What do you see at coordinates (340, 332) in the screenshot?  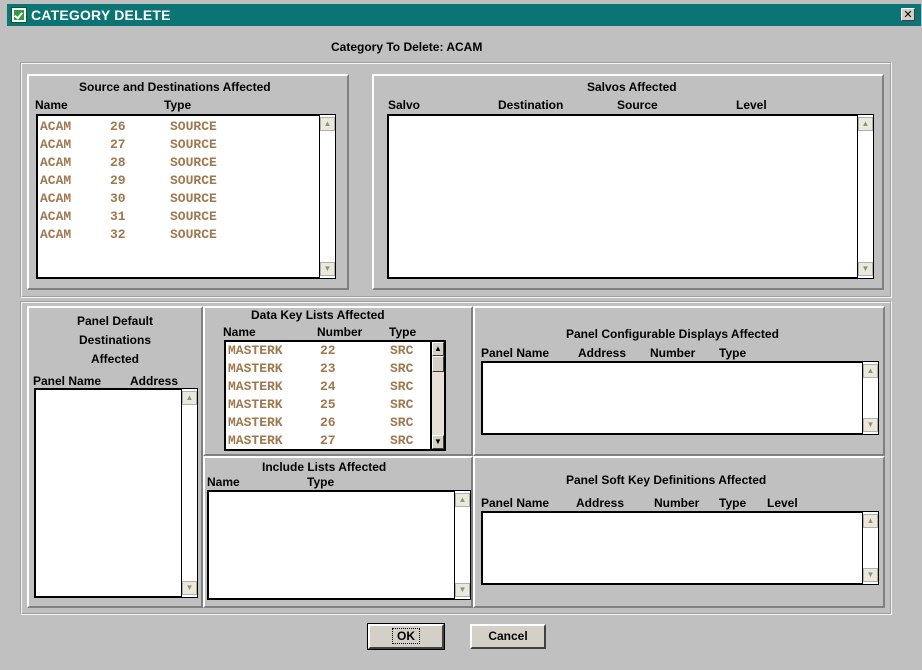 I see `data-key-col-number: Number` at bounding box center [340, 332].